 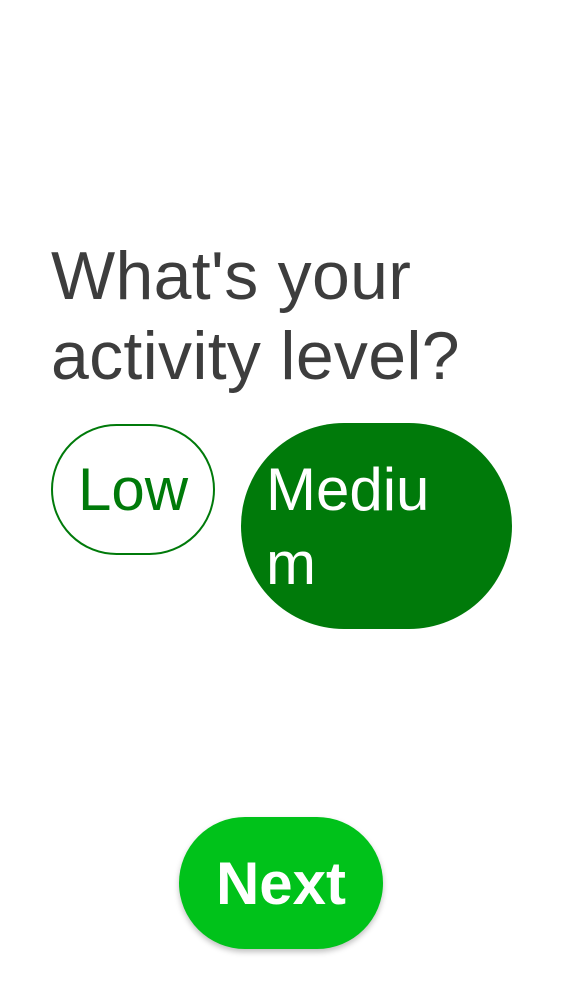 What do you see at coordinates (255, 316) in the screenshot?
I see `question-title: What's your activity level?` at bounding box center [255, 316].